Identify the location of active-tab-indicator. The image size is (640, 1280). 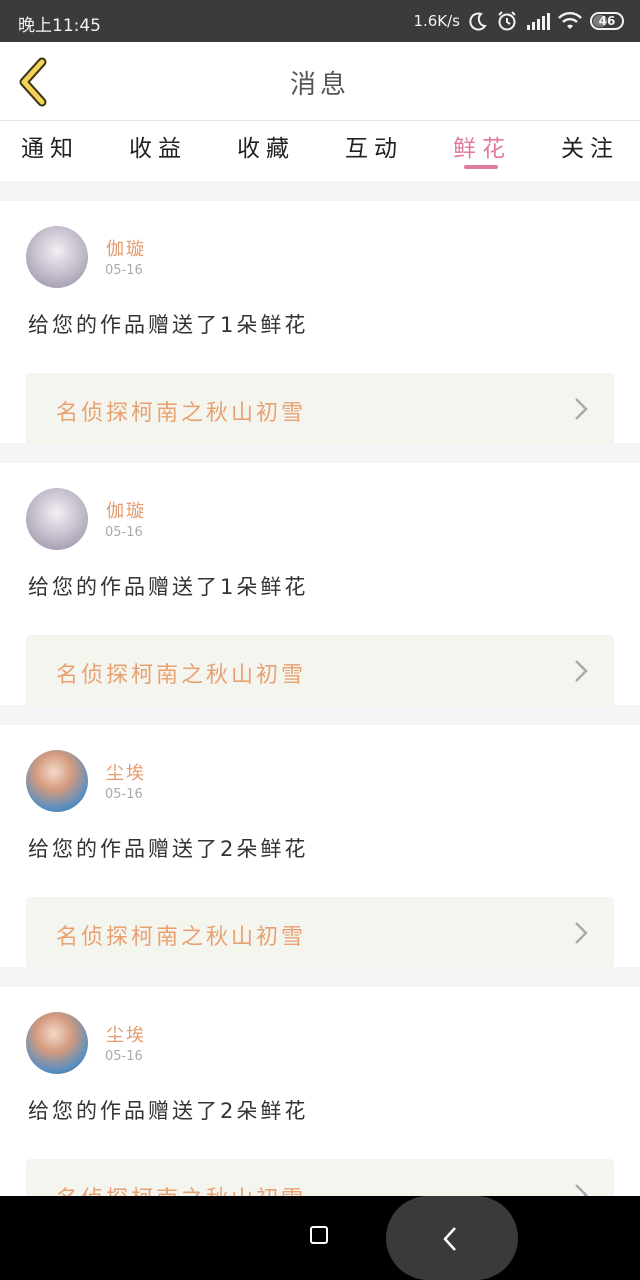
(481, 167).